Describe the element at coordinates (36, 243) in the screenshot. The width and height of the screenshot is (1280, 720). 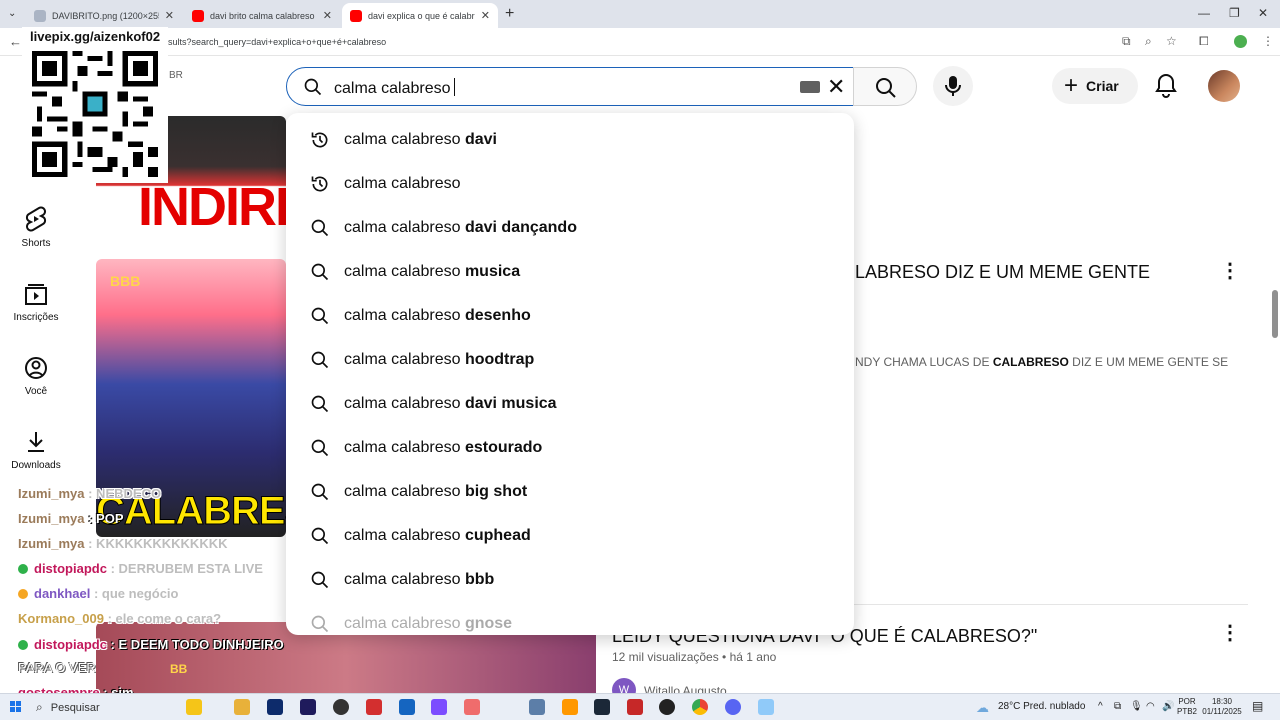
I see `sidebar-item-label: Shorts` at that location.